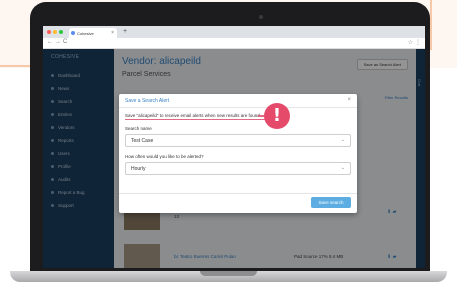 The image size is (457, 287). What do you see at coordinates (238, 140) in the screenshot?
I see `search-name-field: Test Case ⌄` at bounding box center [238, 140].